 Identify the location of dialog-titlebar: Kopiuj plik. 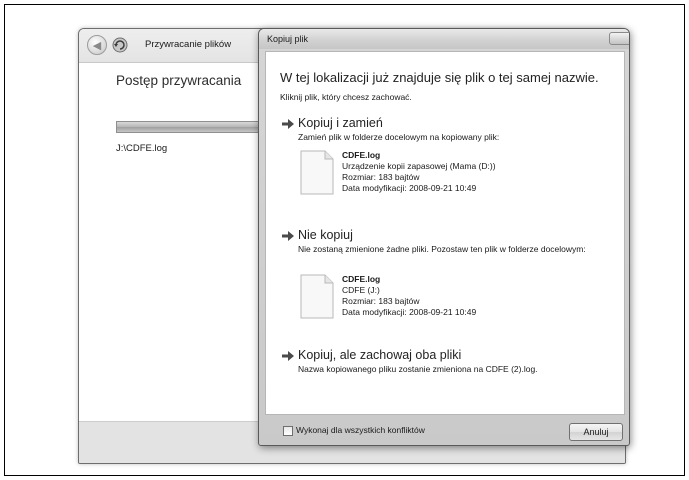
(444, 39).